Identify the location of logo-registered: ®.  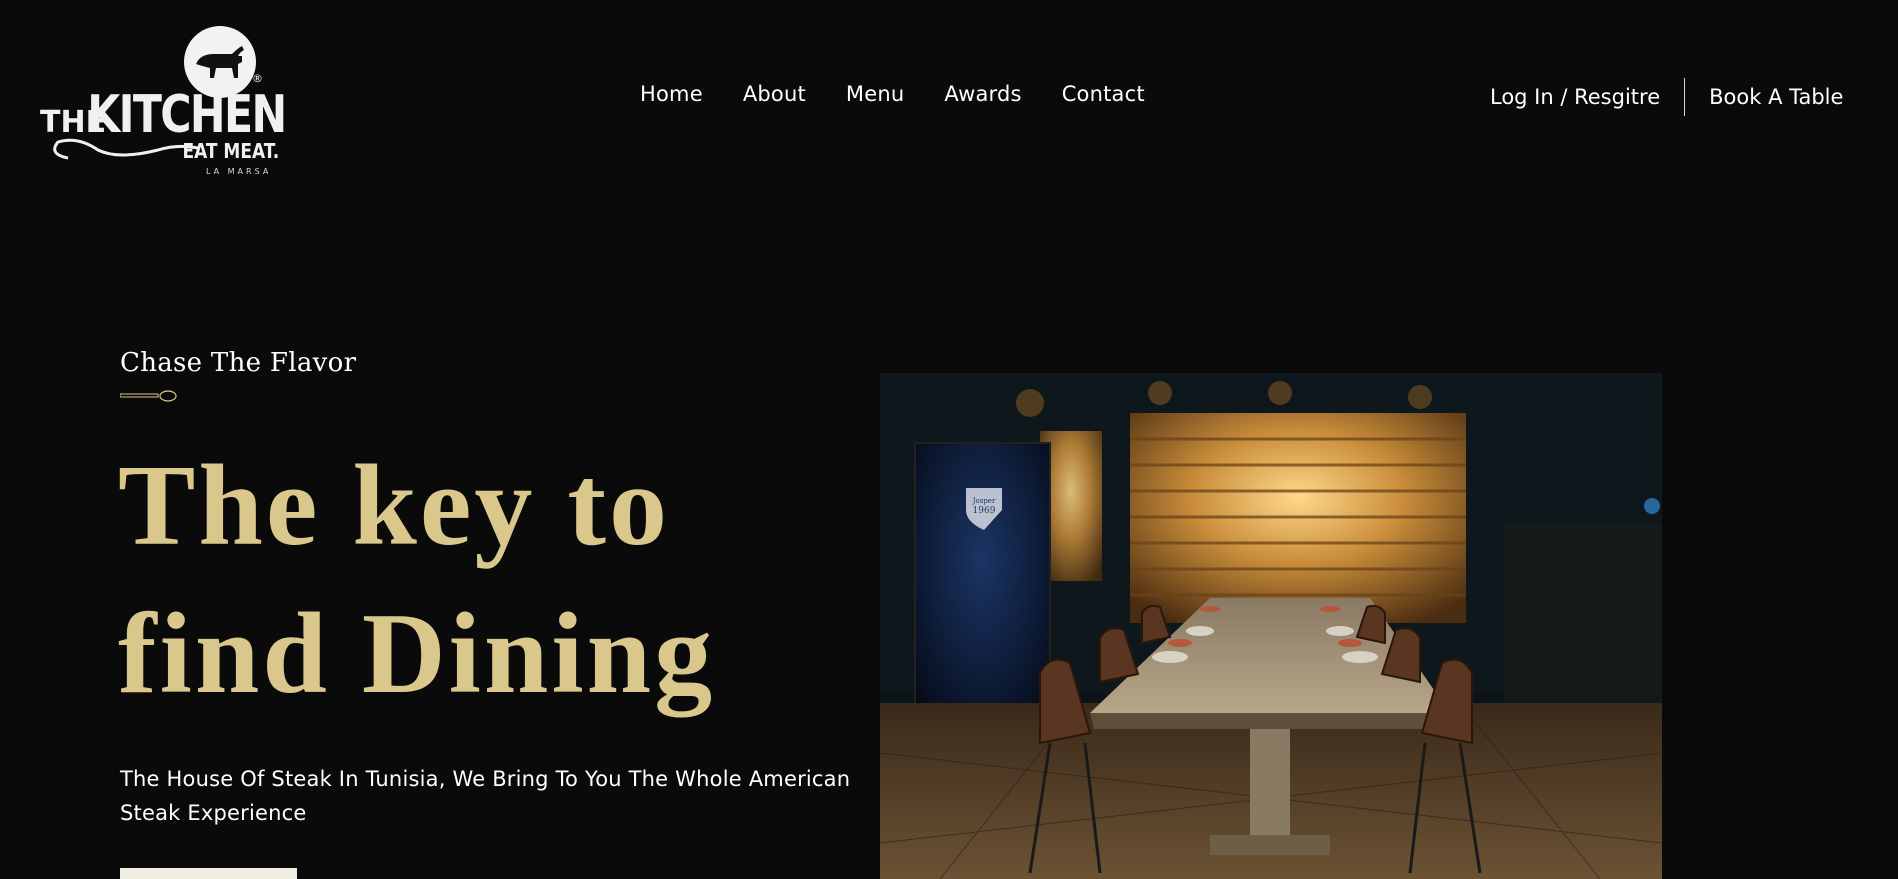
(257, 78).